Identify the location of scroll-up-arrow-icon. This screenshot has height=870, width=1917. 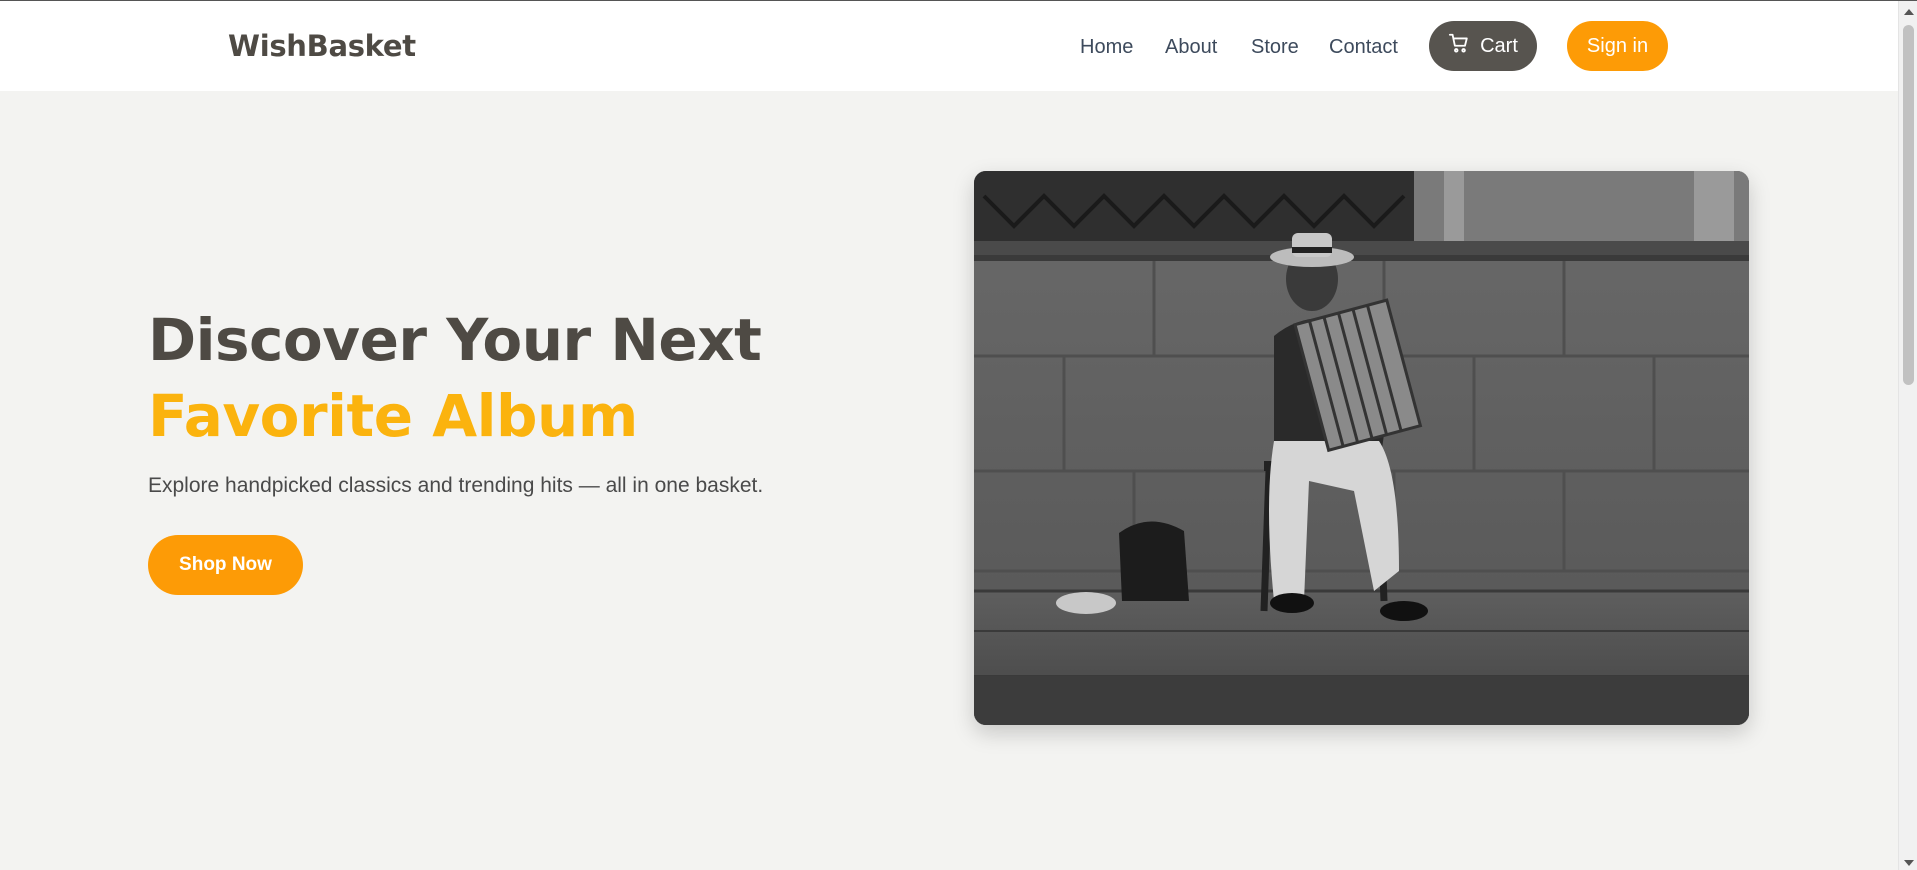
(1909, 12).